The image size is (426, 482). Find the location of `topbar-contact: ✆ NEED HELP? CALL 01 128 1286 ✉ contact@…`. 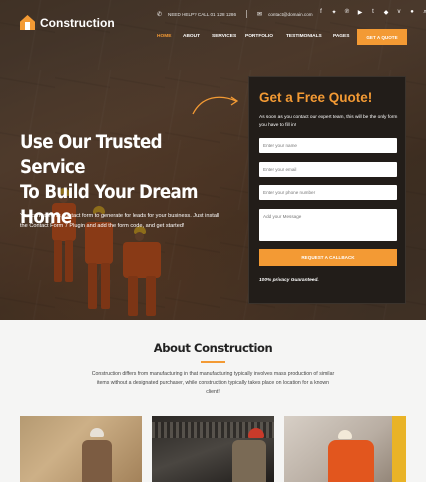

topbar-contact: ✆ NEED HELP? CALL 01 128 1286 ✉ contact@… is located at coordinates (235, 14).